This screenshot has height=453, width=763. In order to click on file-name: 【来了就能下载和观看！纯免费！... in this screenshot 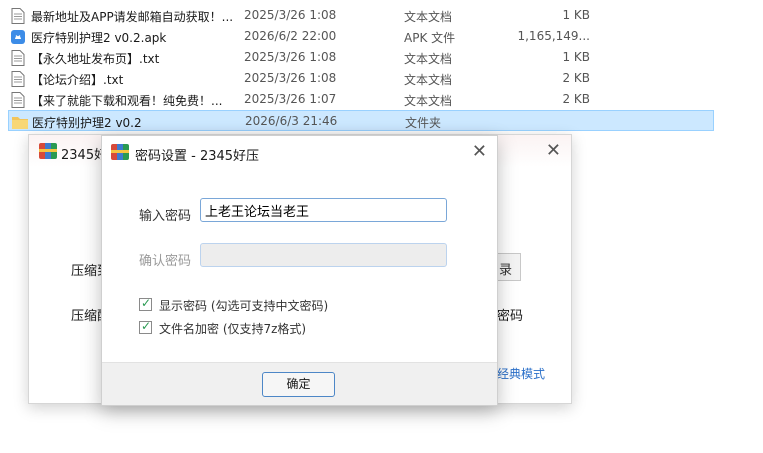, I will do `click(127, 101)`.